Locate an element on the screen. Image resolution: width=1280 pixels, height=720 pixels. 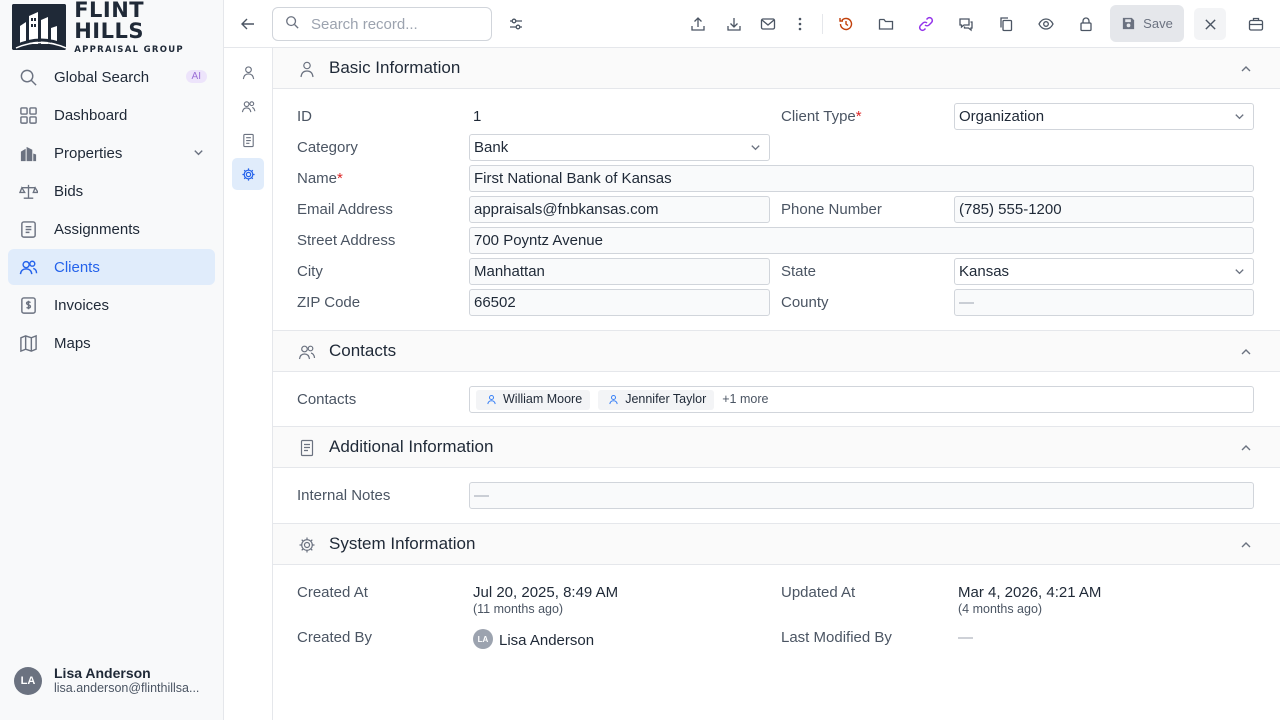
eye-icon is located at coordinates (1046, 24).